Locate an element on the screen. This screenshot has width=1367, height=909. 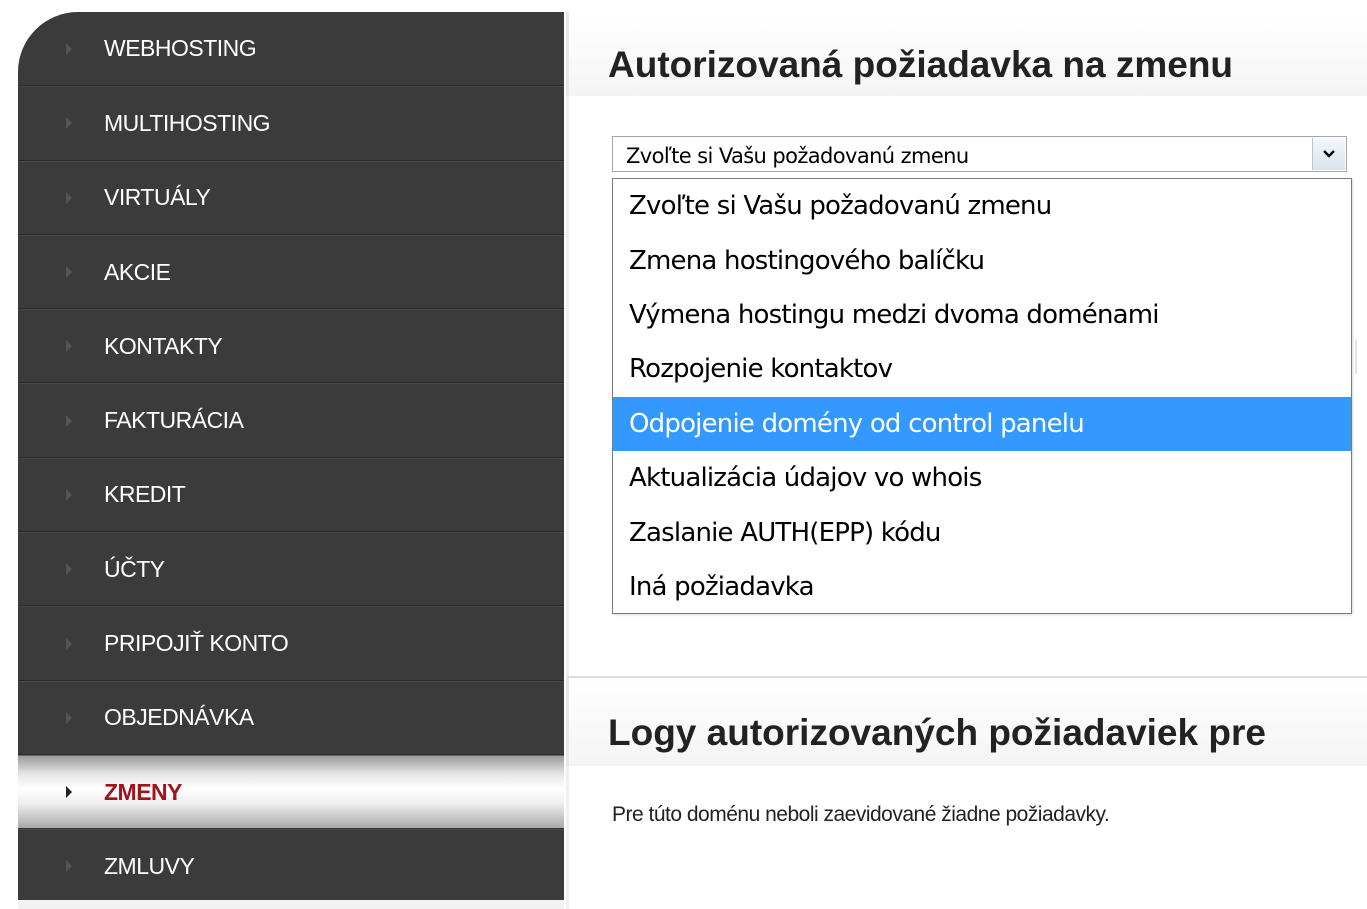
select-option: Zmena hostingového balíčku is located at coordinates (982, 260).